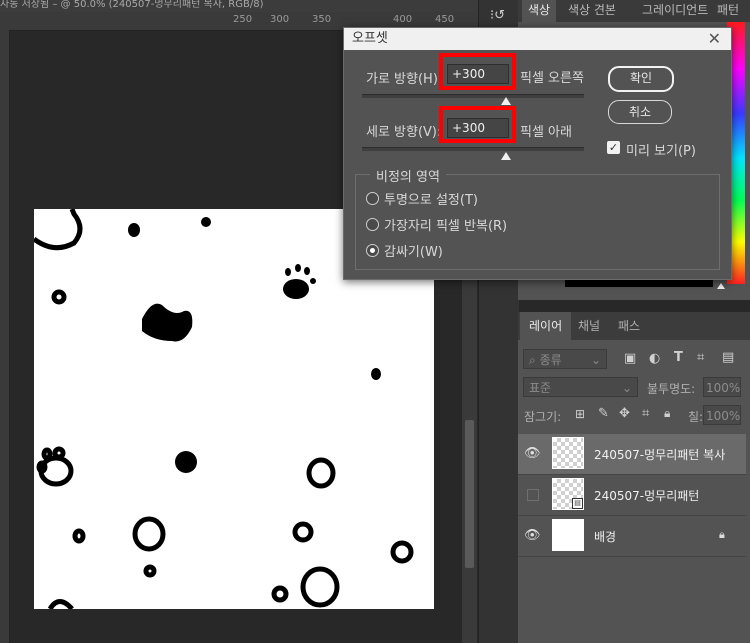 The image size is (750, 643). Describe the element at coordinates (671, 389) in the screenshot. I see `opacity-label: 불투명도:` at that location.